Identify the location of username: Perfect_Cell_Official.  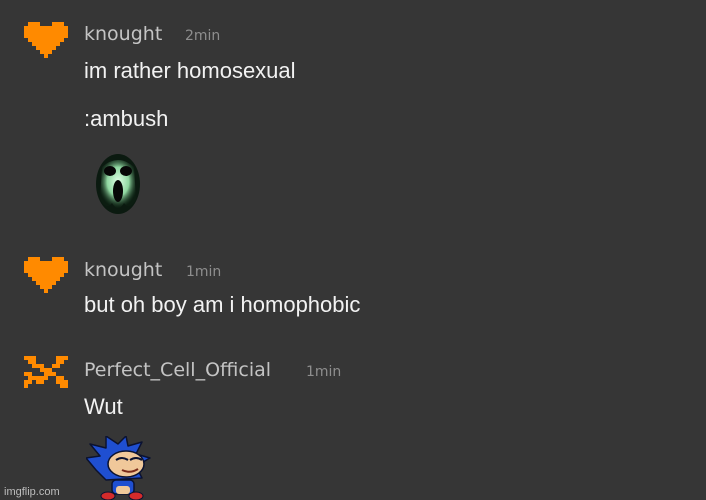
(177, 370).